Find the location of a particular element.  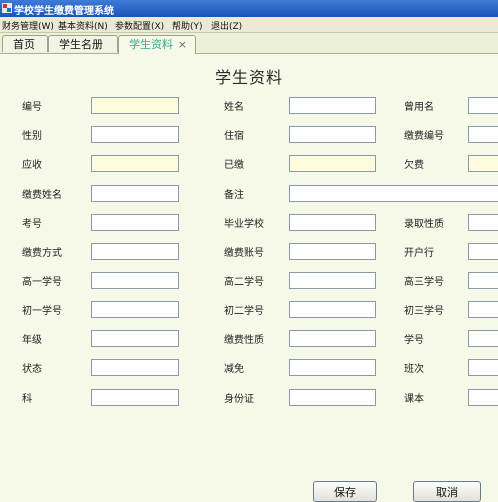

page-title: 学生资料 is located at coordinates (248, 77).